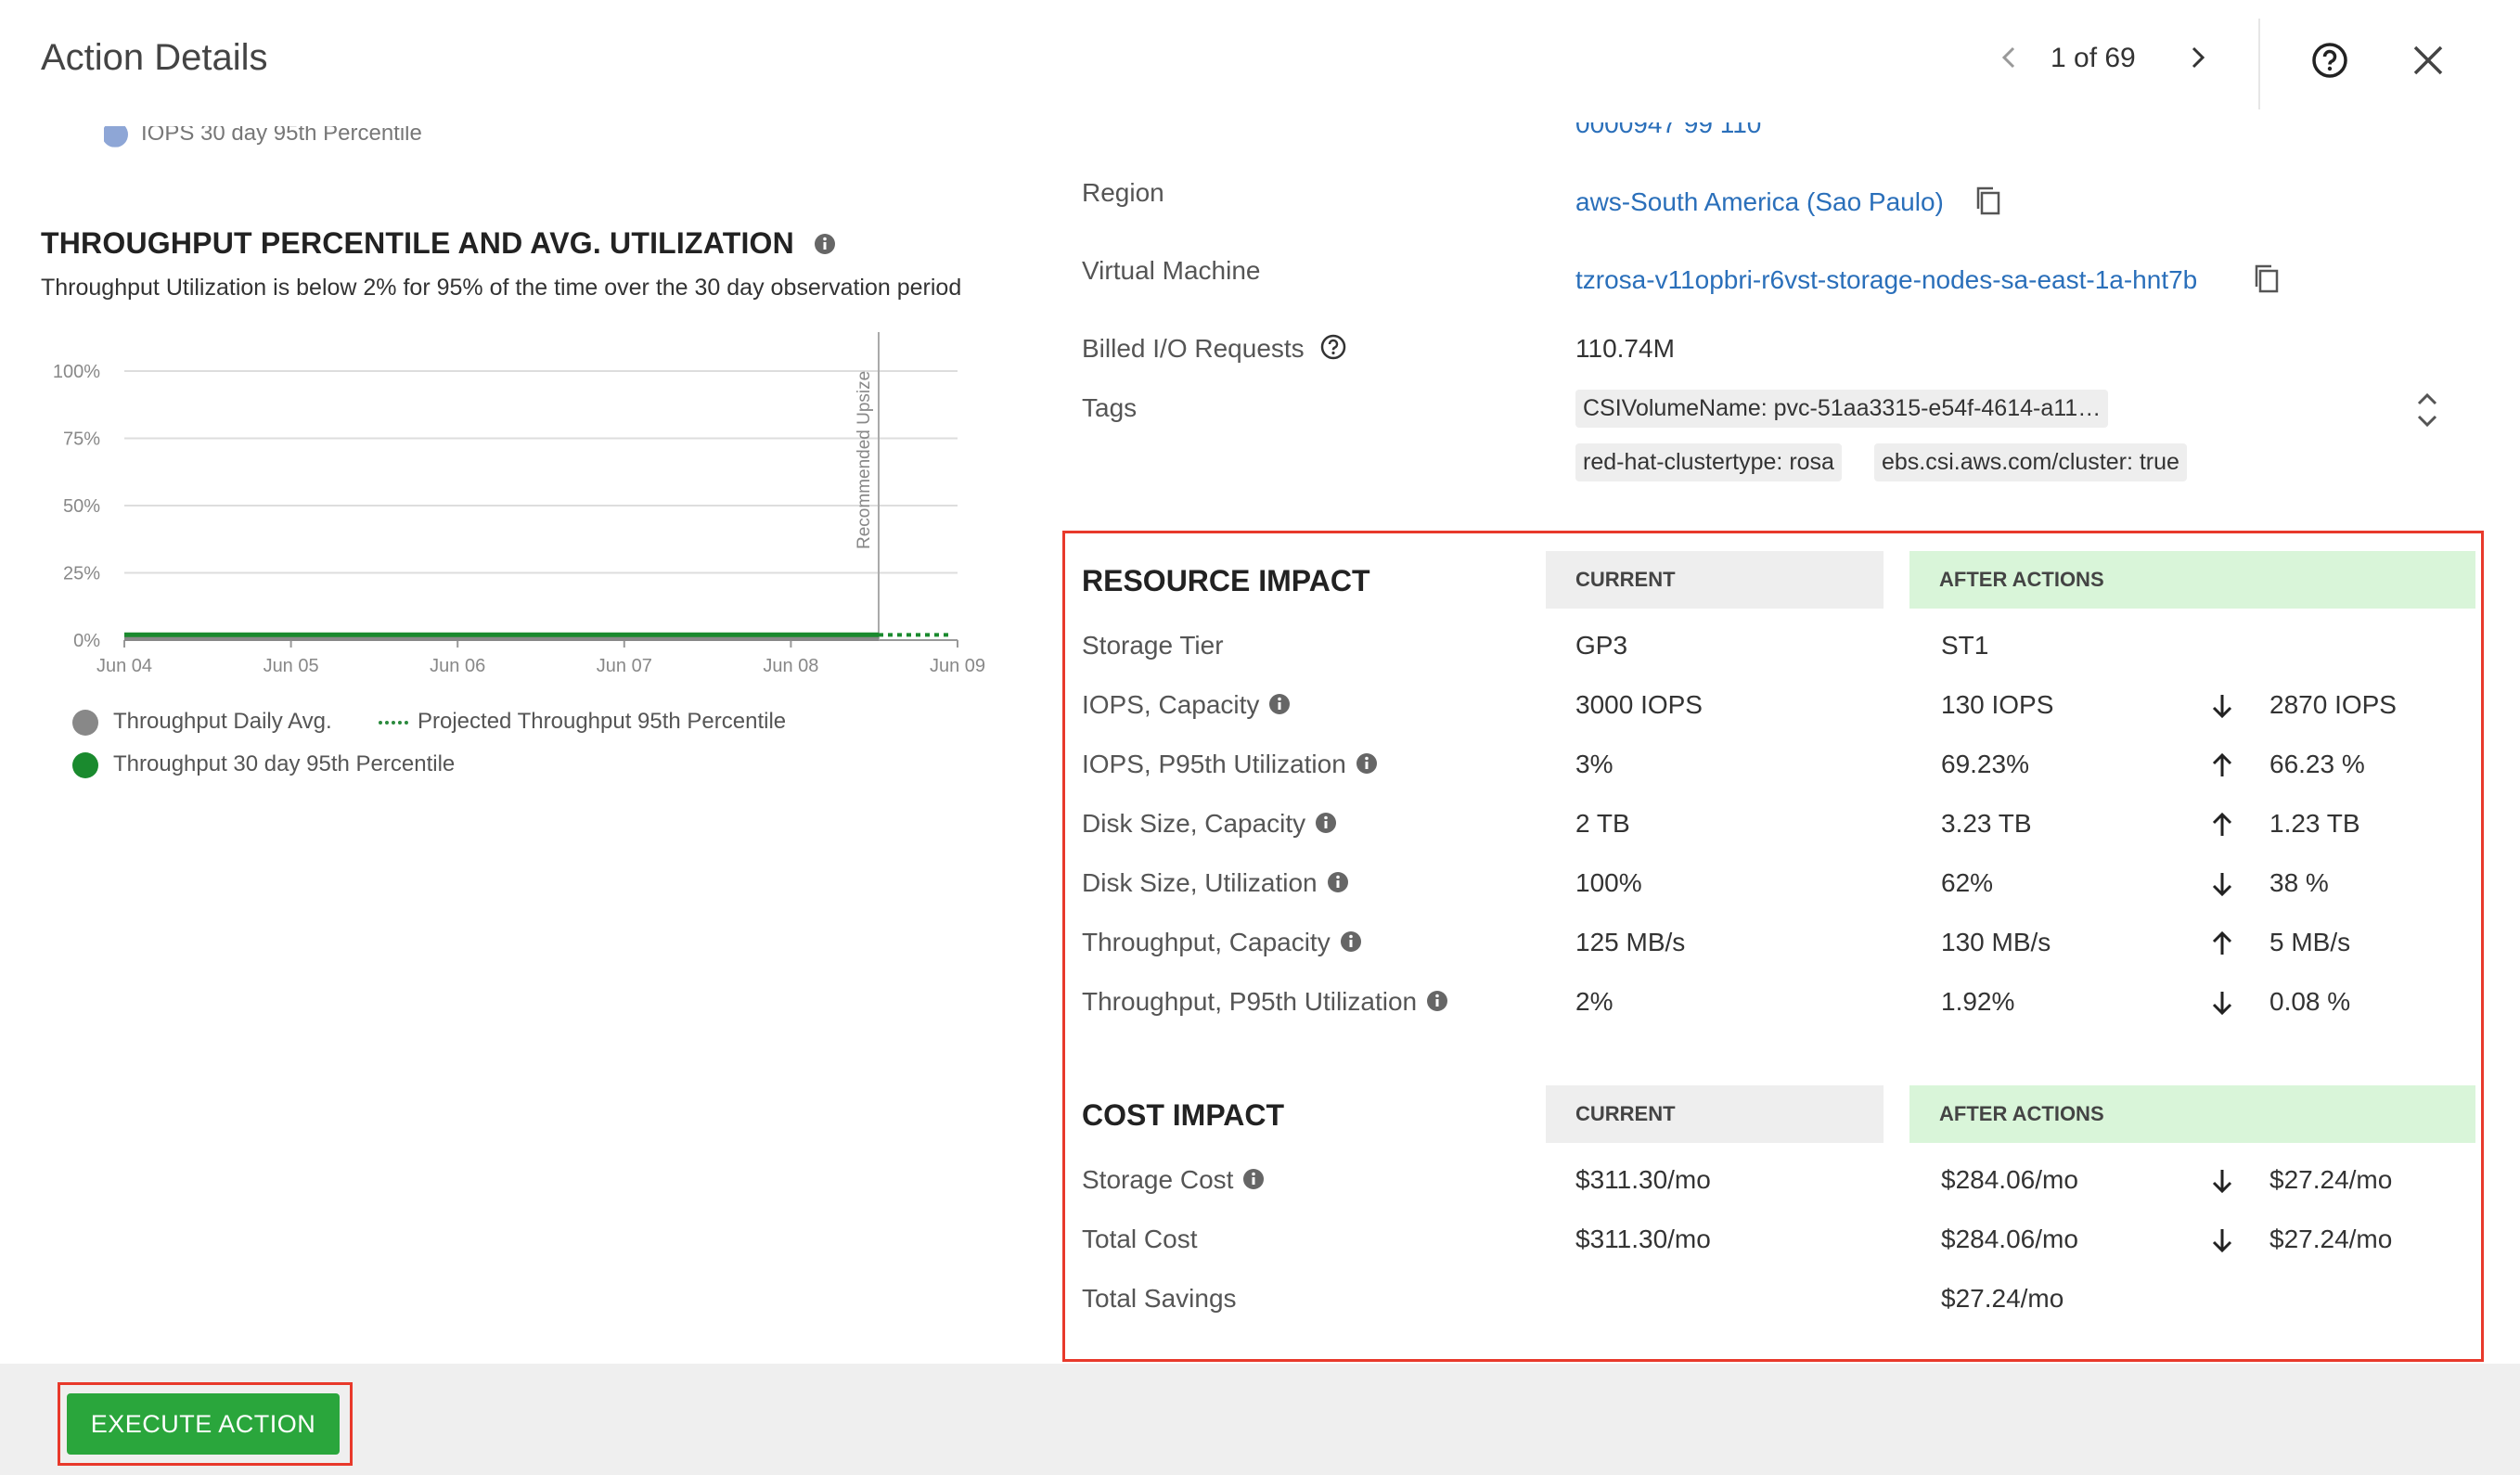 The height and width of the screenshot is (1475, 2520). What do you see at coordinates (1997, 704) in the screenshot?
I see `after-value: 130 IOPS` at bounding box center [1997, 704].